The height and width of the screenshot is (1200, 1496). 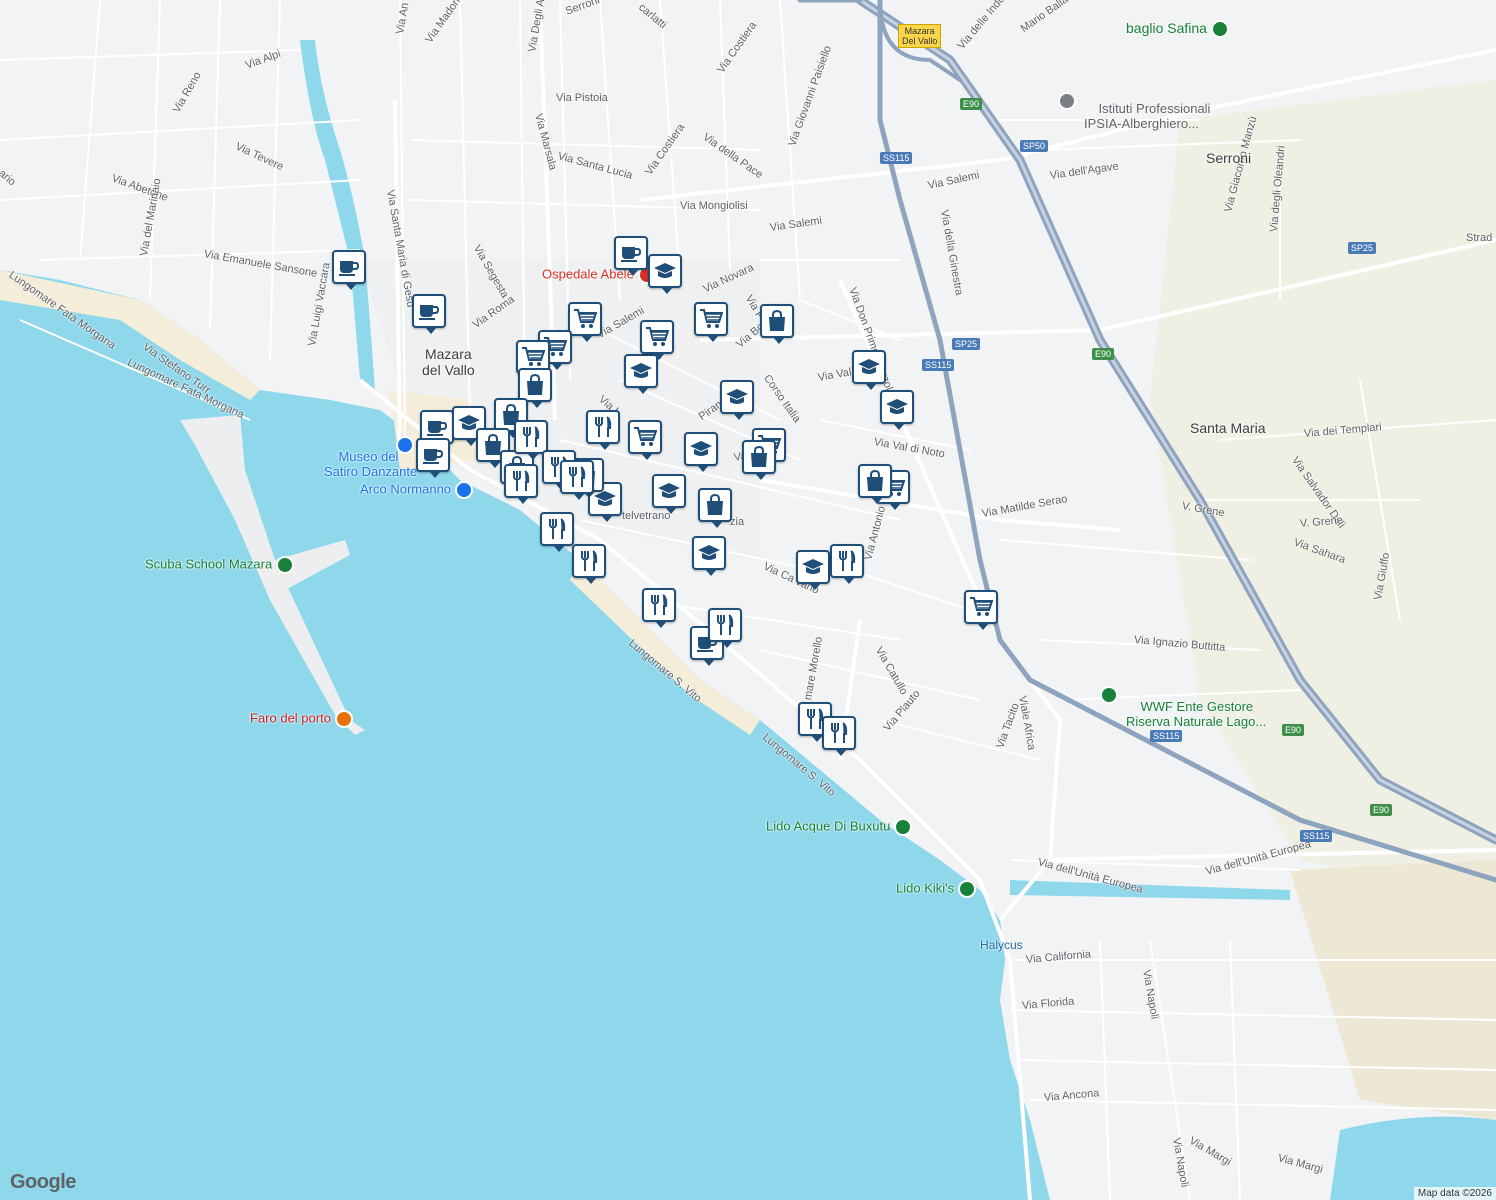 What do you see at coordinates (1219, 29) in the screenshot?
I see `flower-icon` at bounding box center [1219, 29].